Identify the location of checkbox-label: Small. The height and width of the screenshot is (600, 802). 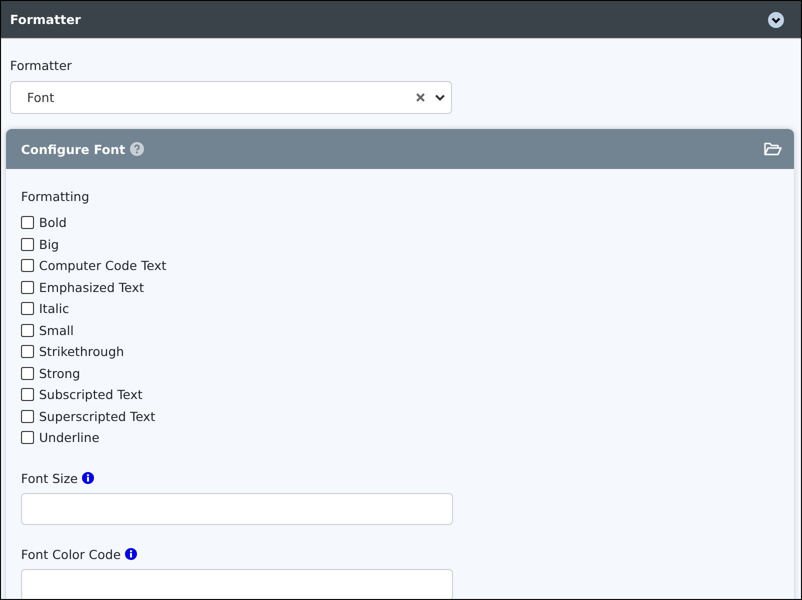
(56, 330).